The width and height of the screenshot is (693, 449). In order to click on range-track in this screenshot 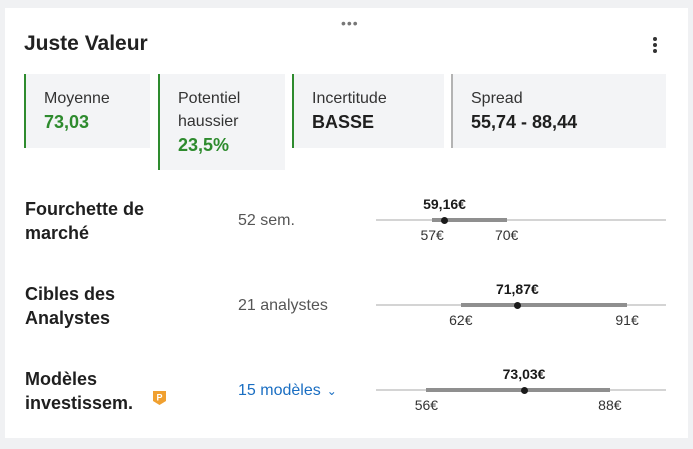, I will do `click(521, 220)`.